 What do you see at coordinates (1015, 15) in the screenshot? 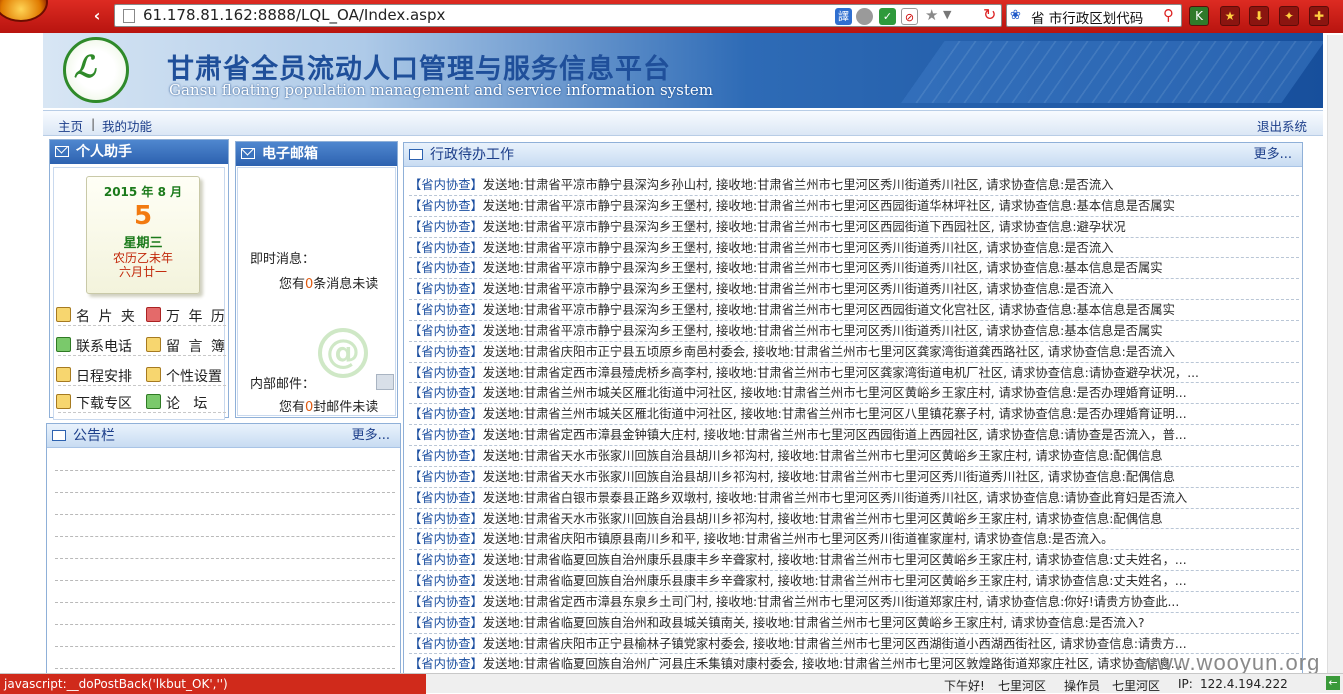
I see `baidu-paw-icon: ❀` at bounding box center [1015, 15].